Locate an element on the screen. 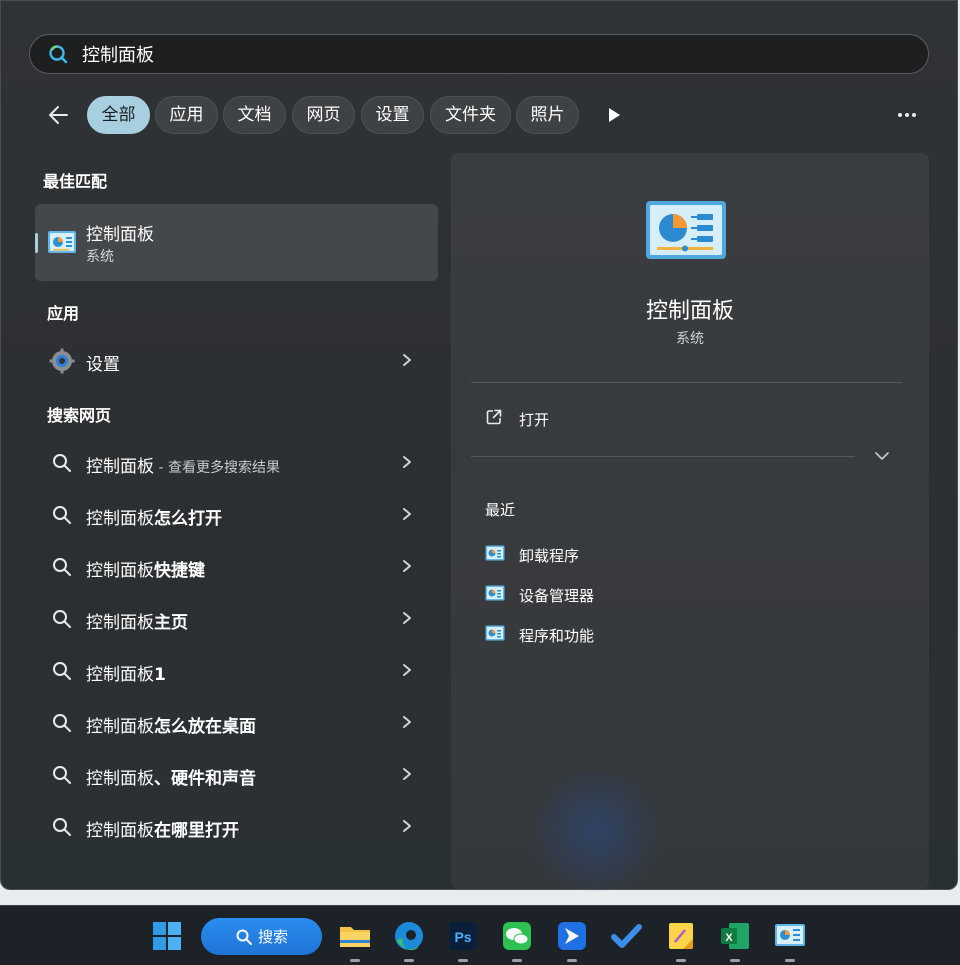 The height and width of the screenshot is (965, 960). app-result-settings: 设置 is located at coordinates (236, 360).